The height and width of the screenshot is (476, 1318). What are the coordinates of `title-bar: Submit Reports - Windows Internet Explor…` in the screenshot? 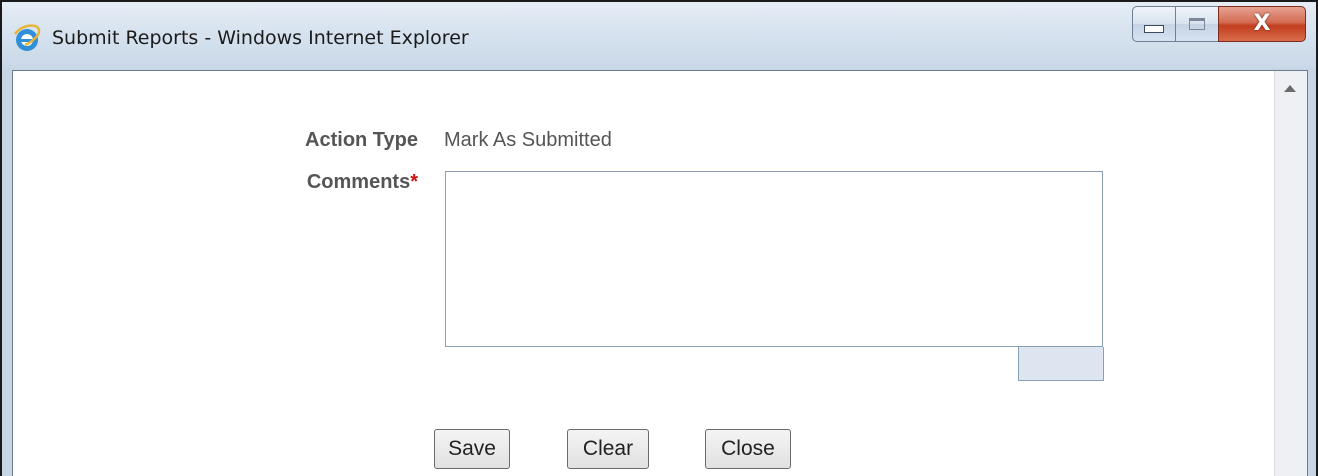 It's located at (659, 35).